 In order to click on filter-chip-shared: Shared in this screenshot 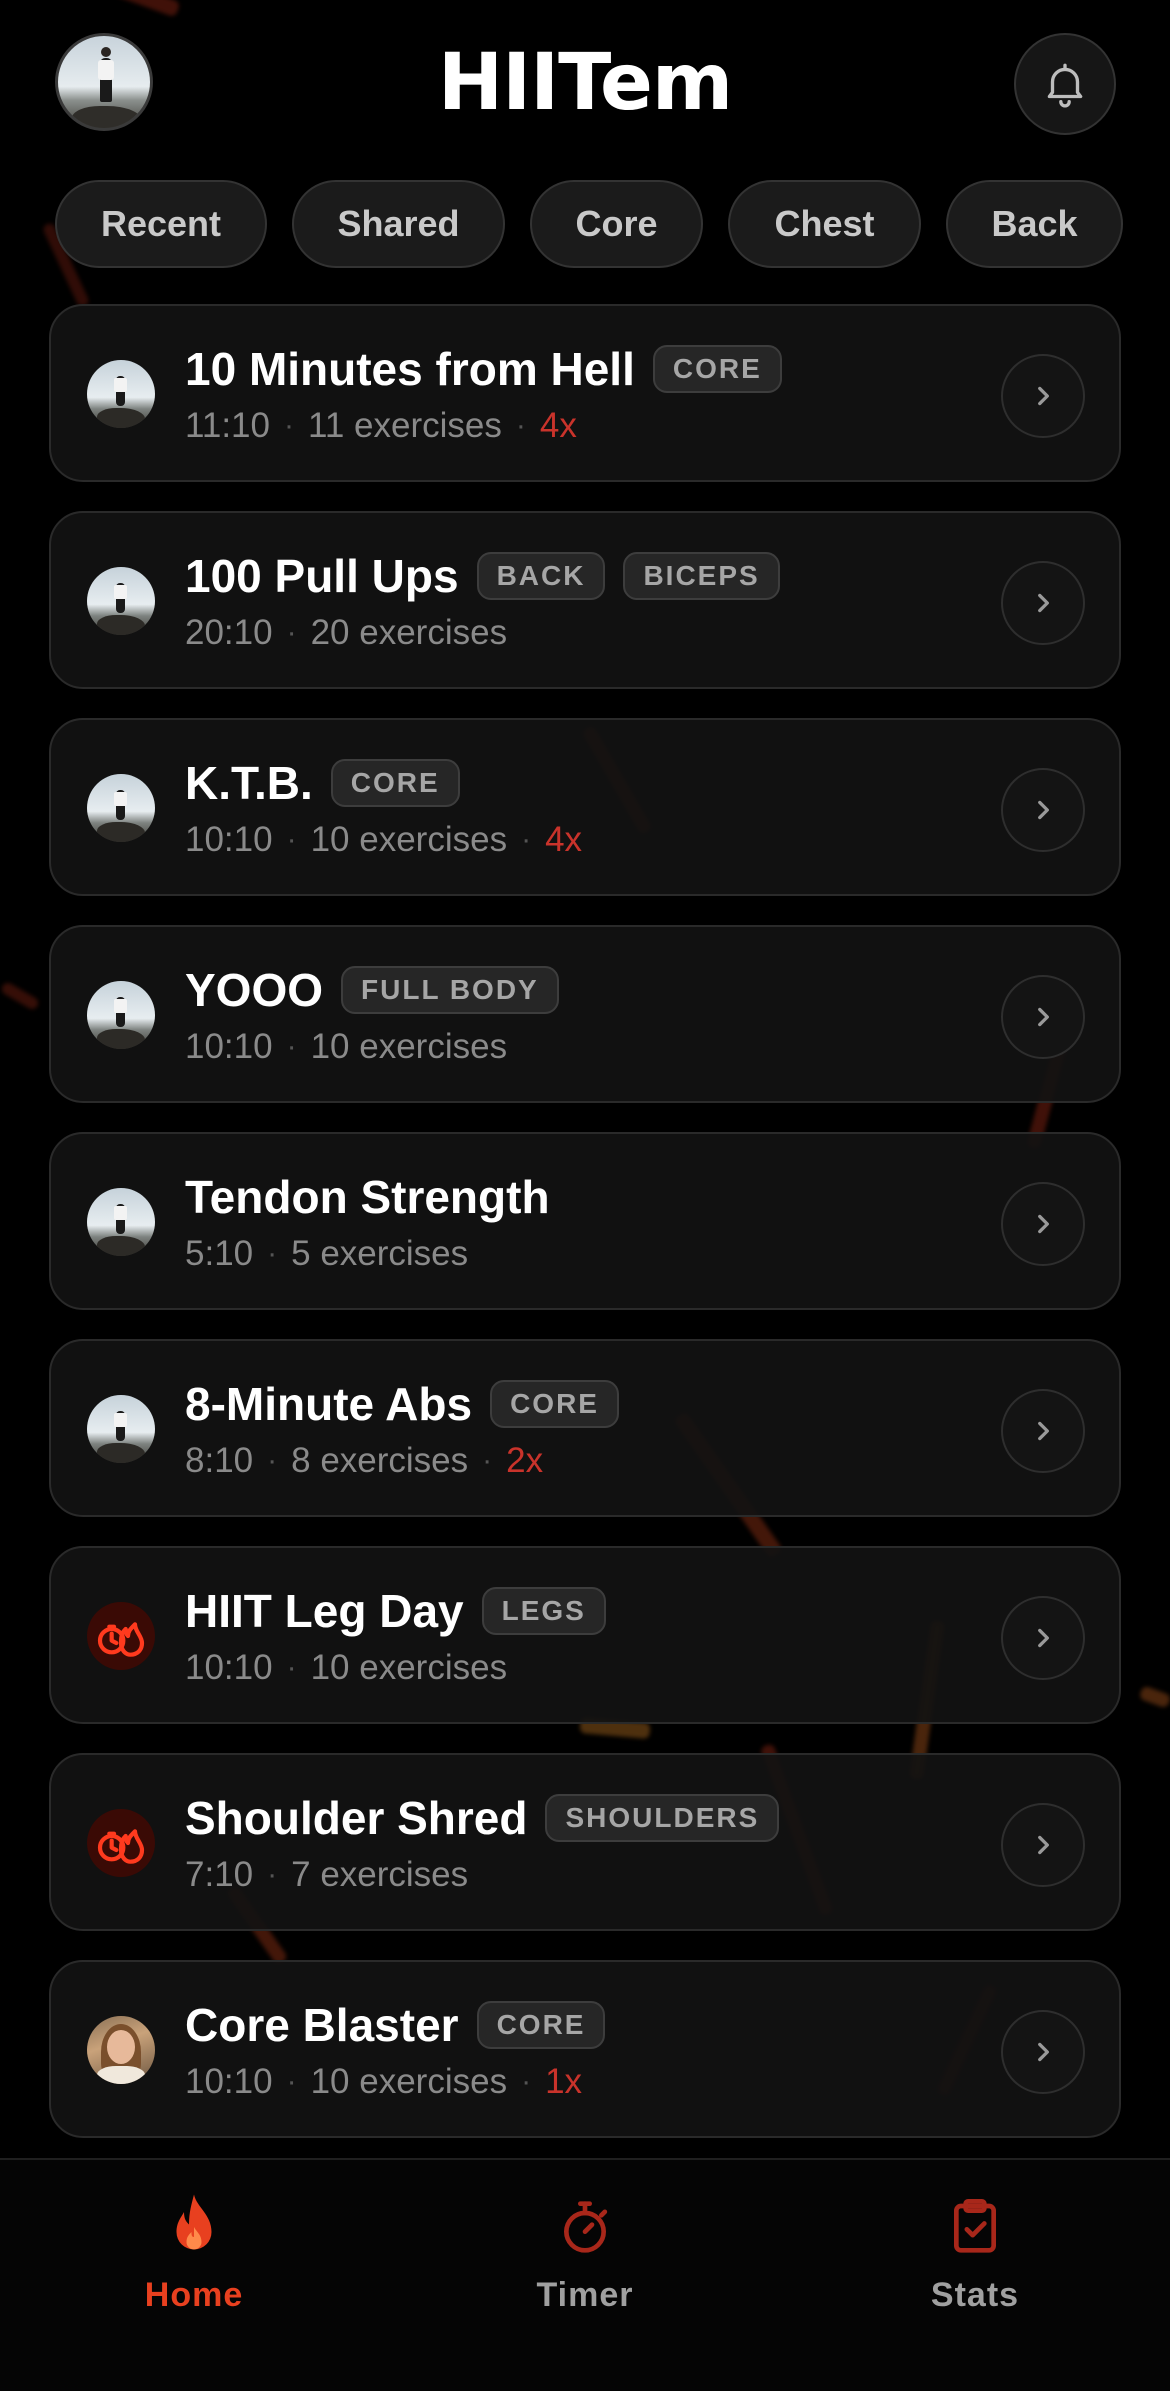, I will do `click(398, 224)`.